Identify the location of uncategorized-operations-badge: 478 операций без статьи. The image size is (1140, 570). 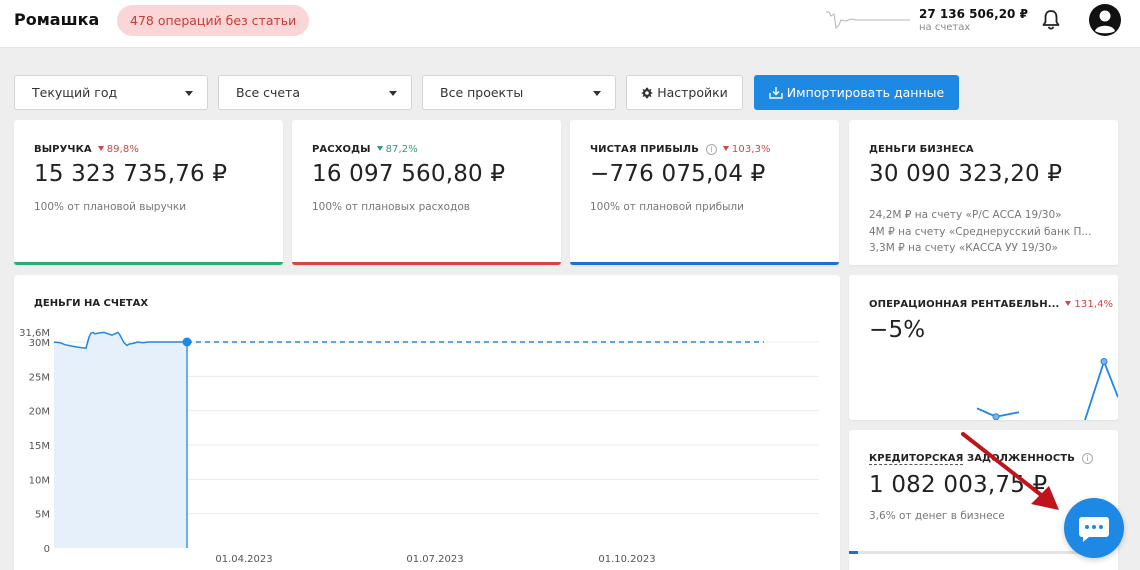
(213, 20).